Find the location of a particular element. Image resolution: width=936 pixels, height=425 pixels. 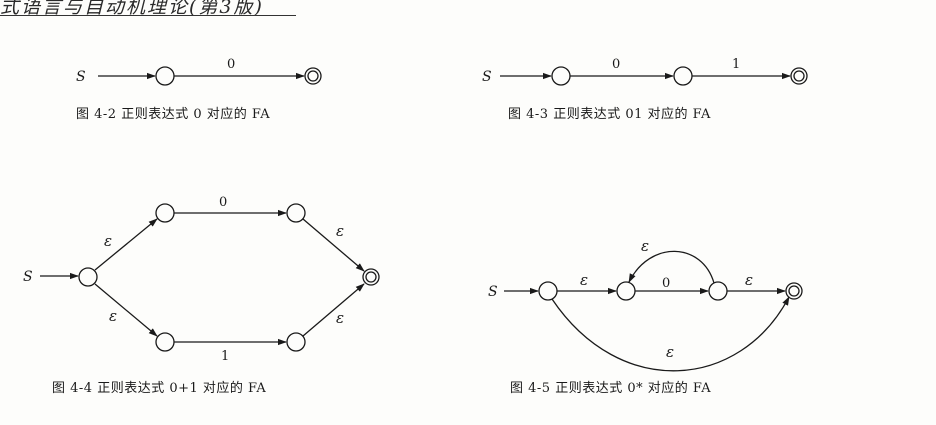

figure-caption: 图 4-2 正则表达式 0 对应的 FA is located at coordinates (173, 114).